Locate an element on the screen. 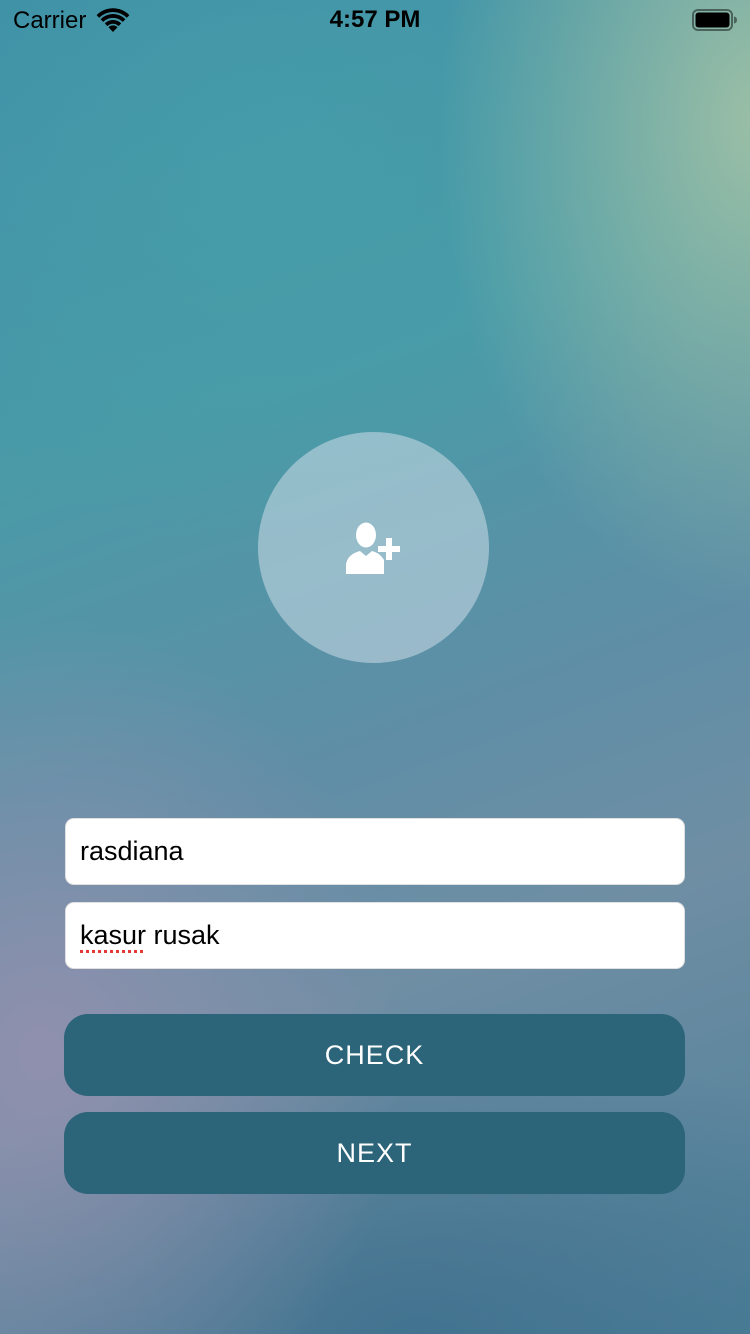 This screenshot has width=750, height=1334. next-button: NEXT is located at coordinates (374, 1153).